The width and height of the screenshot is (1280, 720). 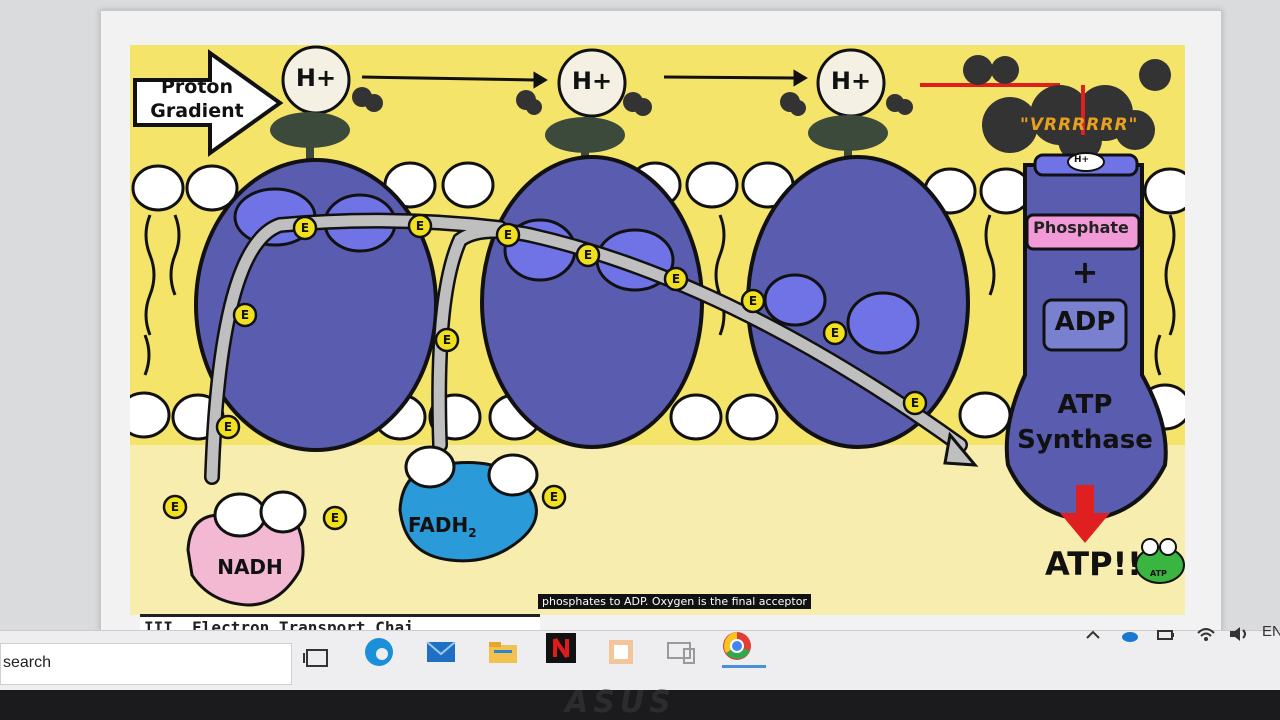 I want to click on asus-logo: ASUS, so click(x=620, y=702).